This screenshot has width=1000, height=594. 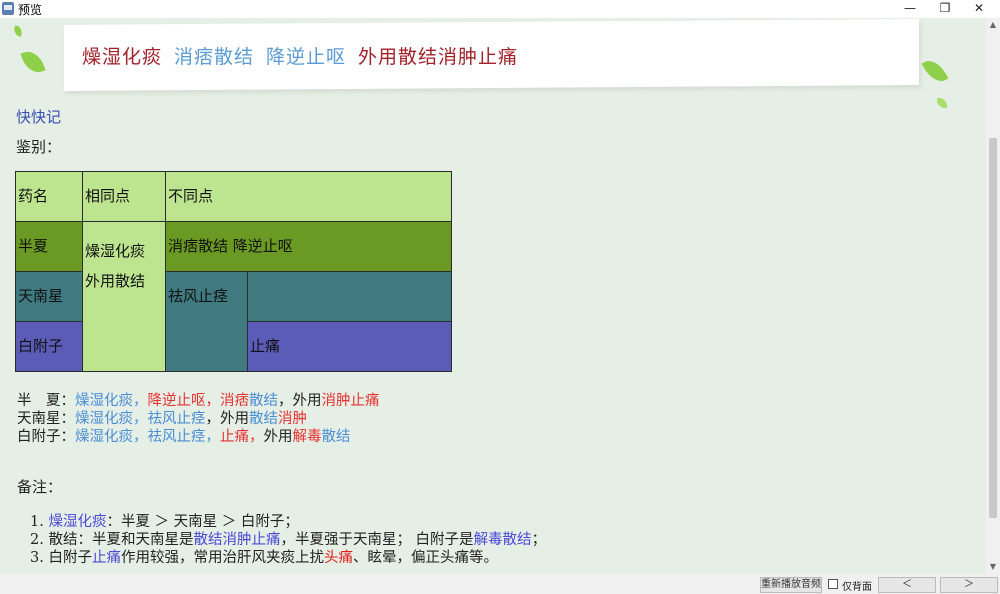 I want to click on text-segment: 祛风止痉，, so click(x=184, y=437).